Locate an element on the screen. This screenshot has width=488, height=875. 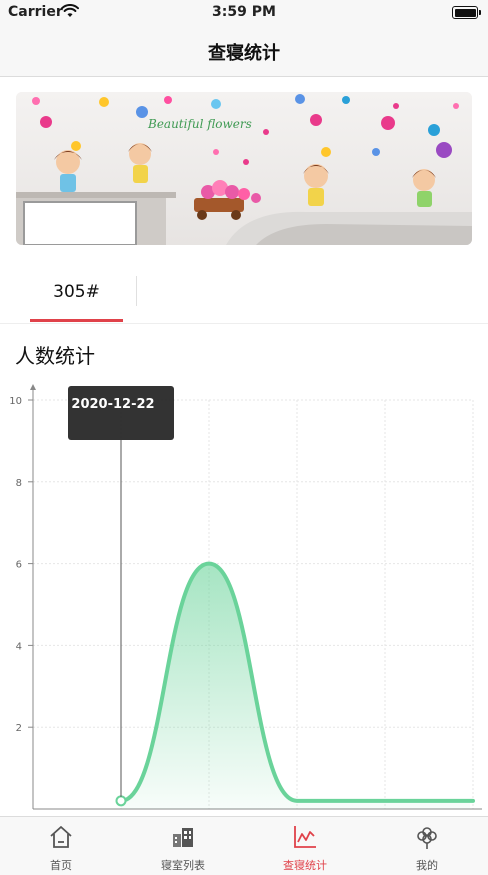
data-points is located at coordinates (121, 801).